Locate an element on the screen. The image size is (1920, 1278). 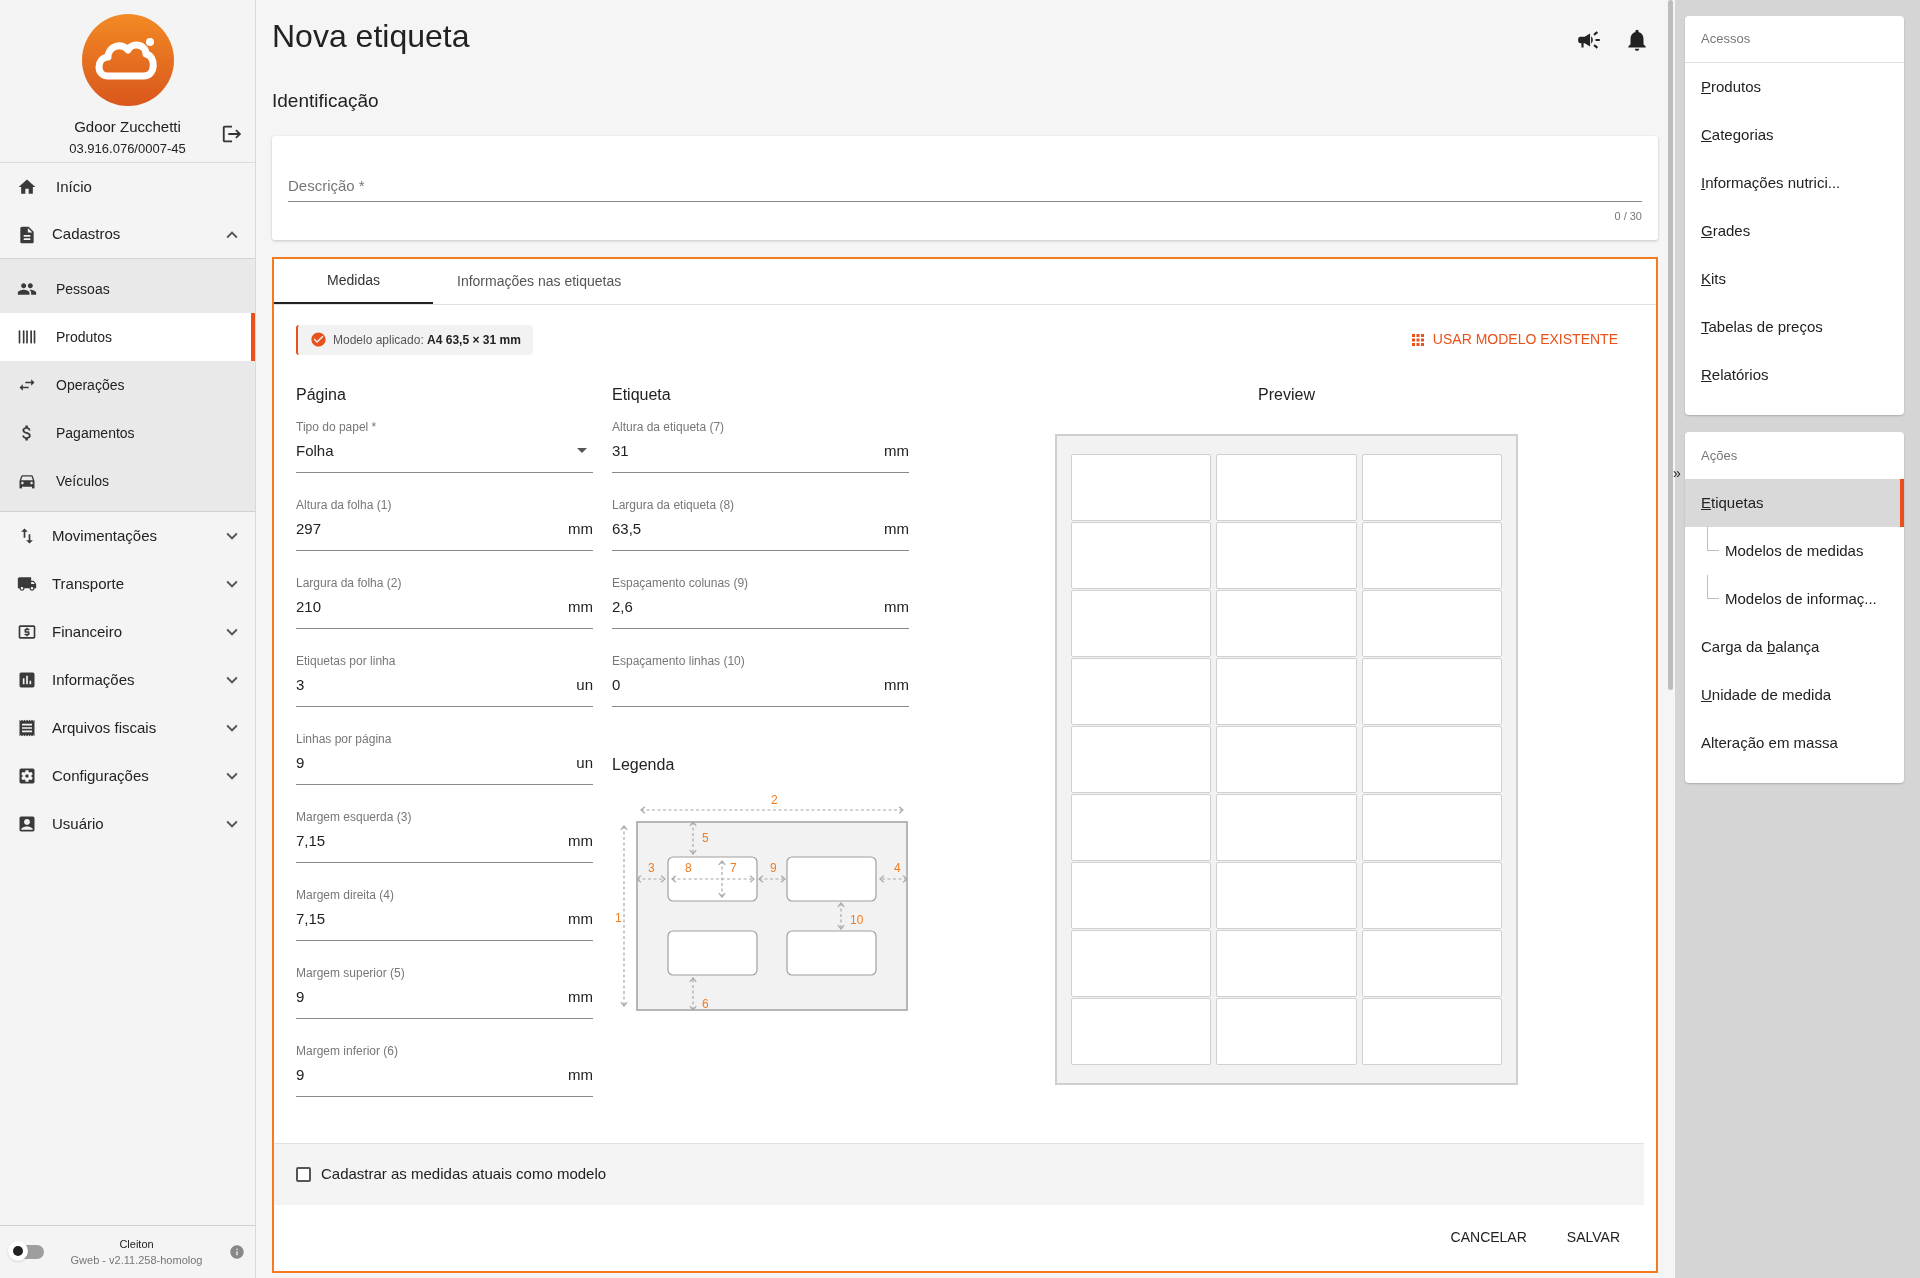
legend-number: 10 is located at coordinates (857, 919).